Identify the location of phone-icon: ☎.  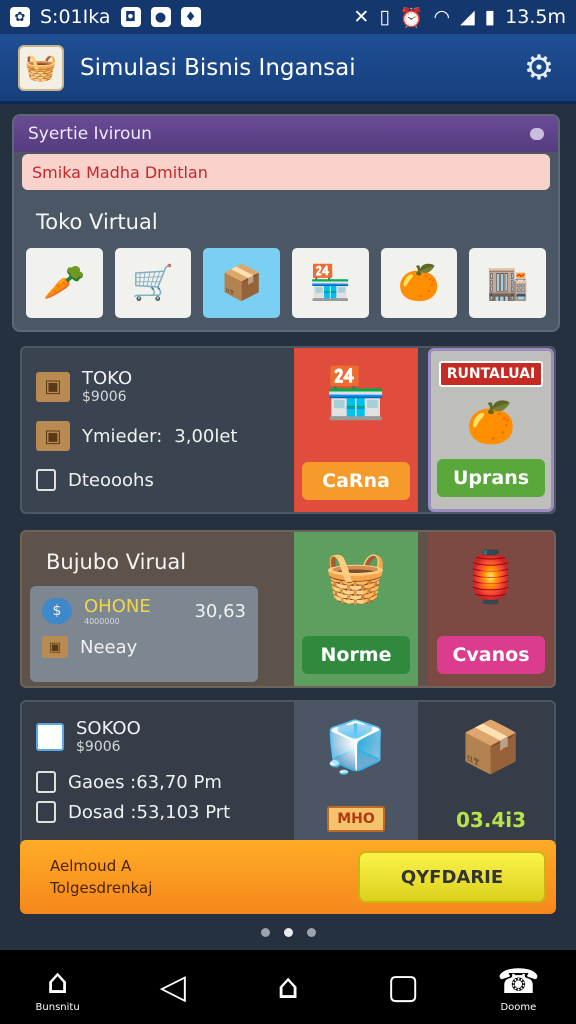
(518, 981).